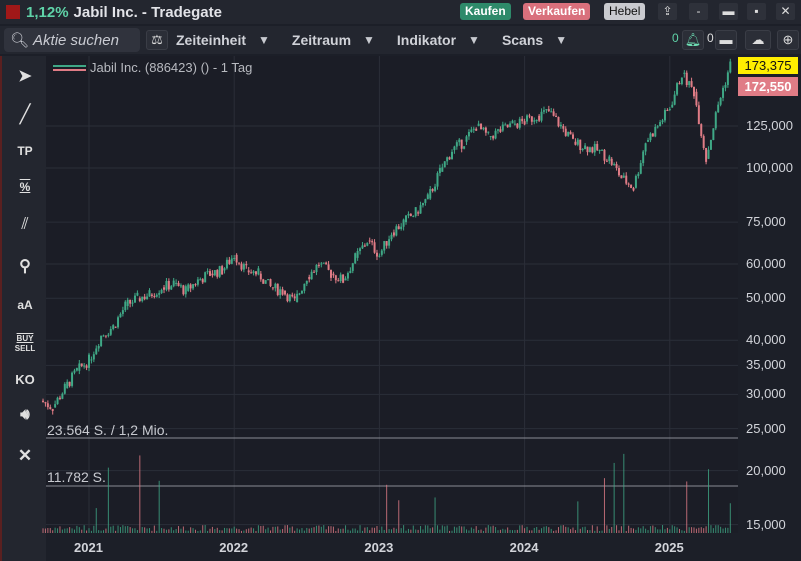 This screenshot has width=801, height=561. What do you see at coordinates (25, 151) in the screenshot?
I see `tp-tool: TP` at bounding box center [25, 151].